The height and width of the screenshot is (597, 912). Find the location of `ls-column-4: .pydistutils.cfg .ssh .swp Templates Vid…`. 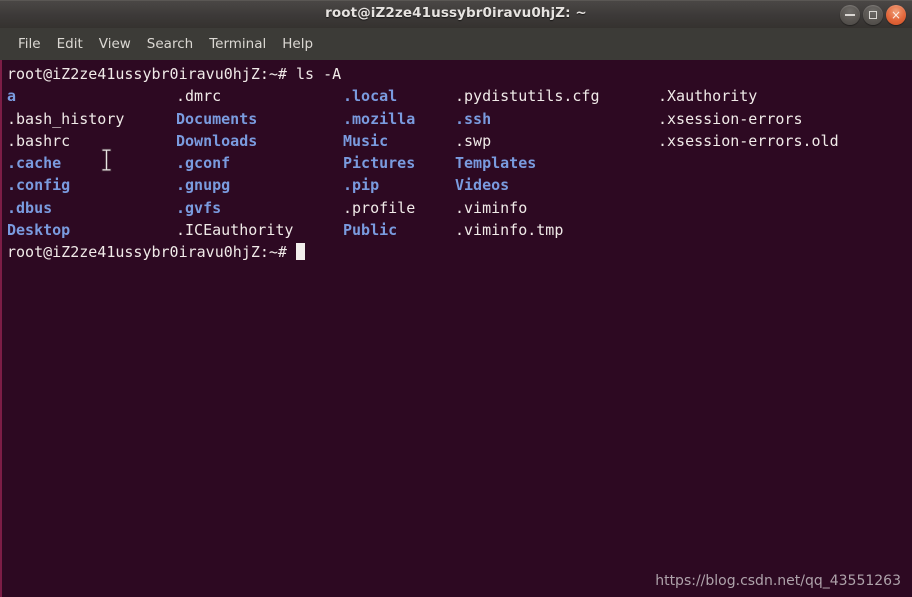

ls-column-4: .pydistutils.cfg .ssh .swp Templates Vid… is located at coordinates (527, 163).